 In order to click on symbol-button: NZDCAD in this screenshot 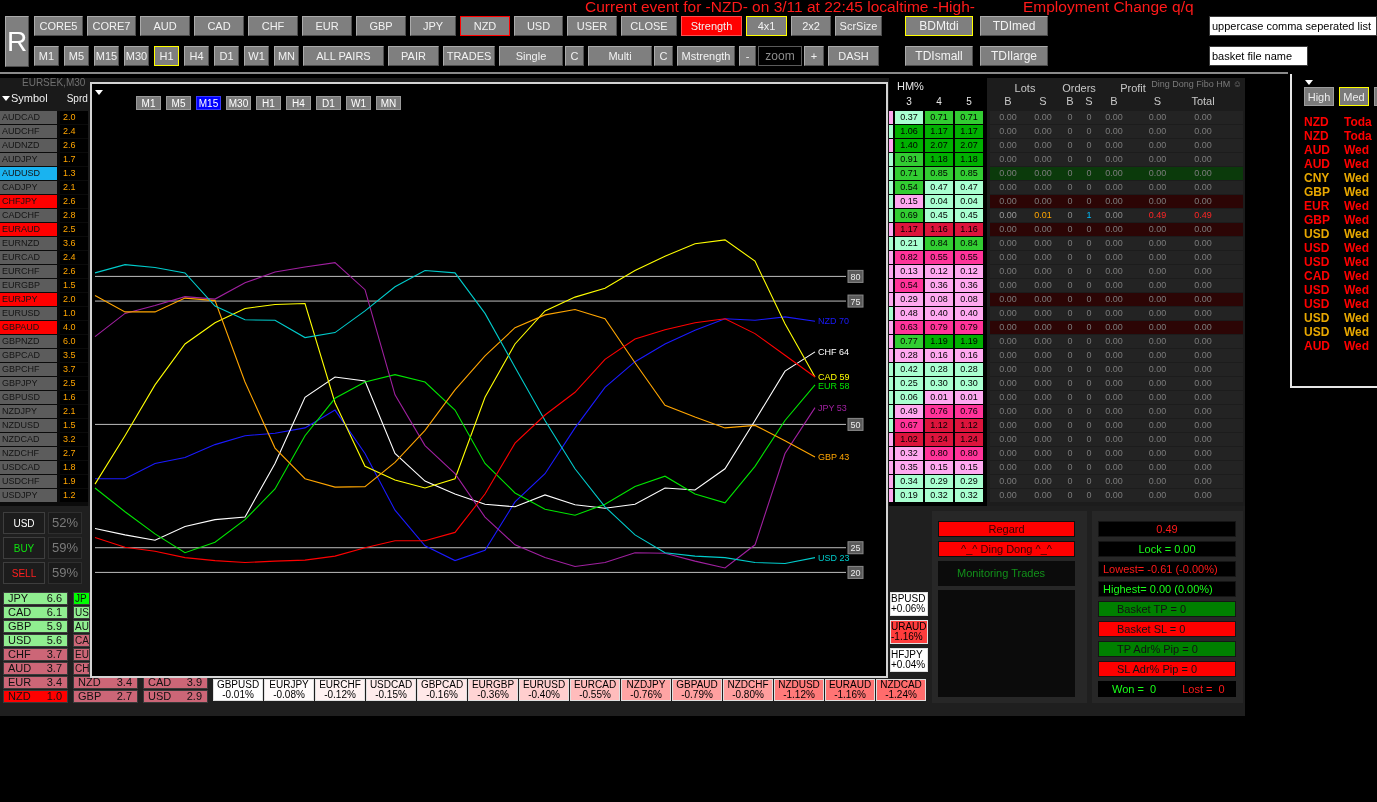, I will do `click(28, 439)`.